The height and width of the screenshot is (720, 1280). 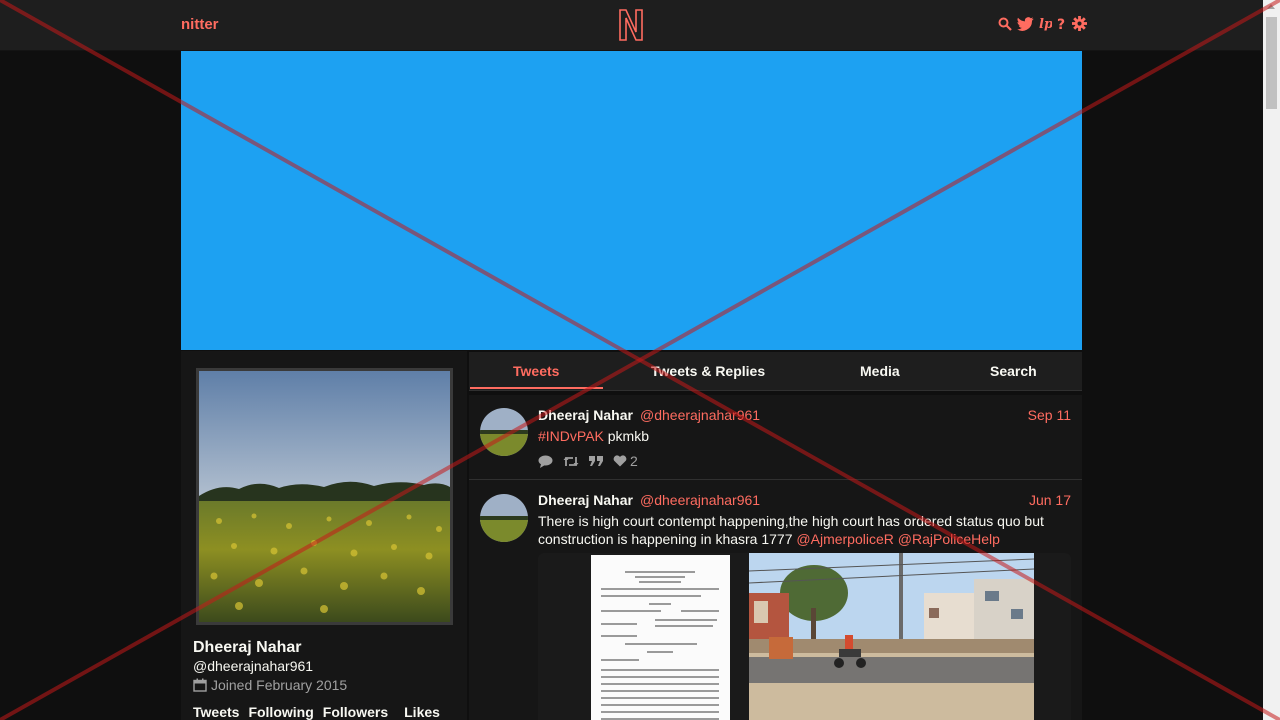 I want to click on tweet-text: pkmkb, so click(x=626, y=436).